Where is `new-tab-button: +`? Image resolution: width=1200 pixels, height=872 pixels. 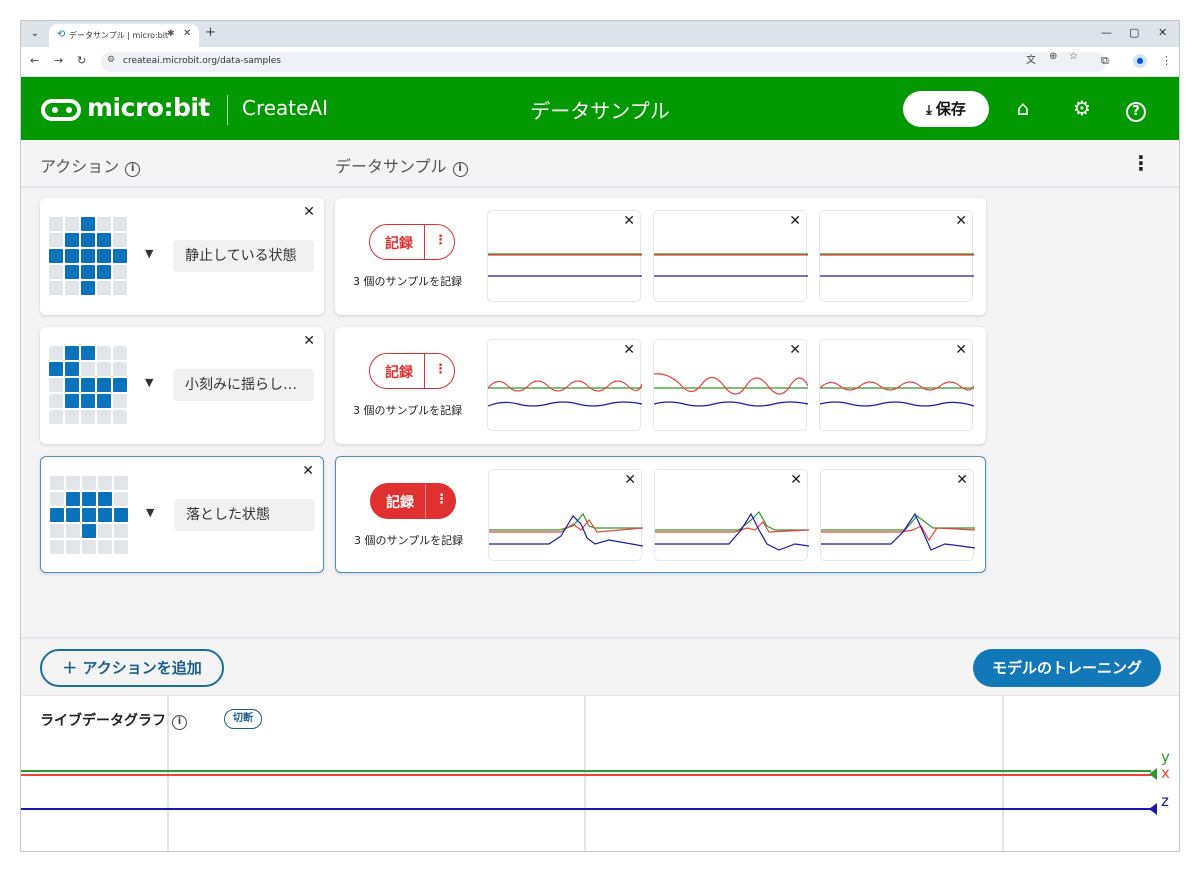
new-tab-button: + is located at coordinates (210, 32).